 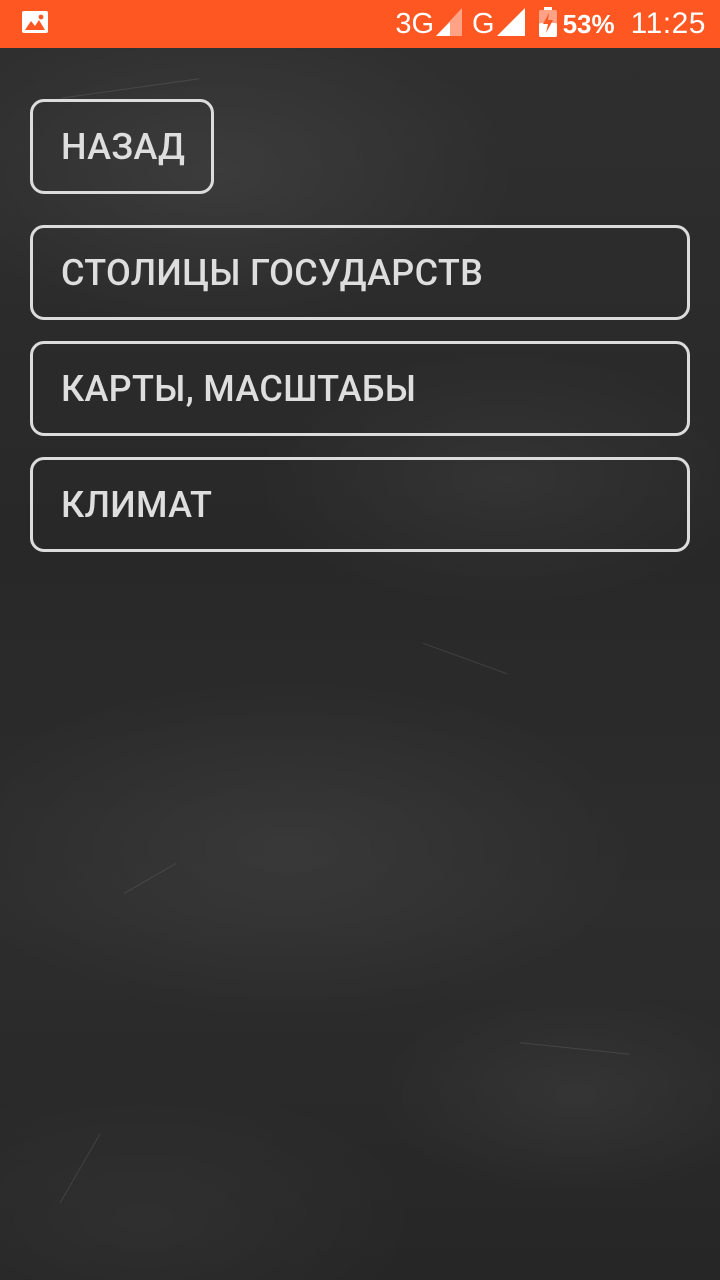 I want to click on status-bar: 3G G 53% 11:25, so click(x=360, y=24).